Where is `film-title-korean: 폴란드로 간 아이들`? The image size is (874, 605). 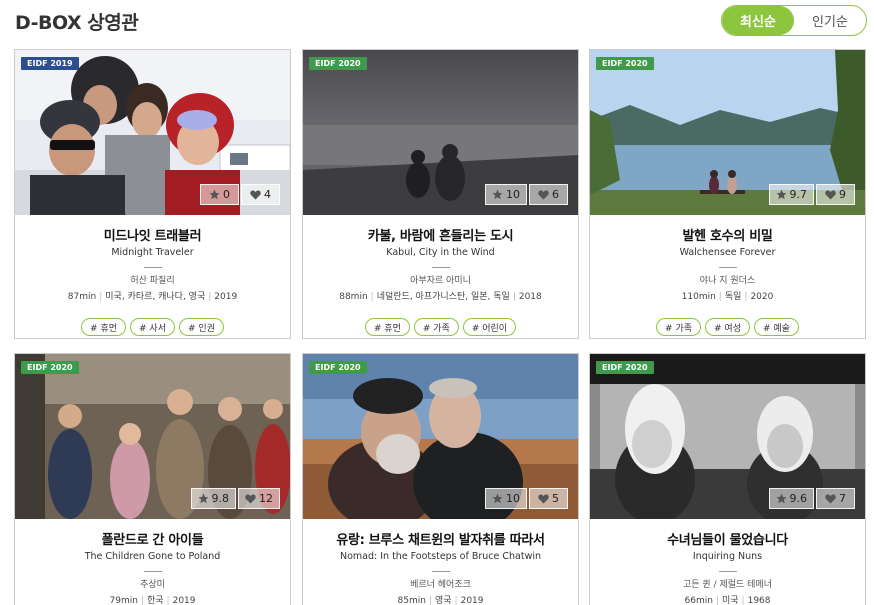
film-title-korean: 폴란드로 간 아이들 is located at coordinates (152, 538).